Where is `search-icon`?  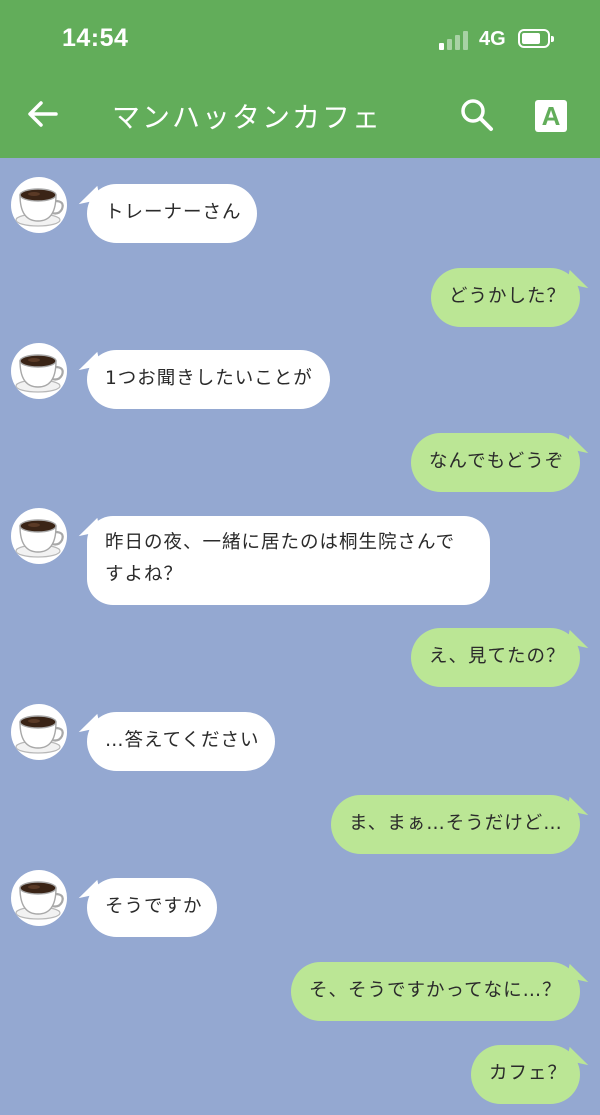 search-icon is located at coordinates (477, 115).